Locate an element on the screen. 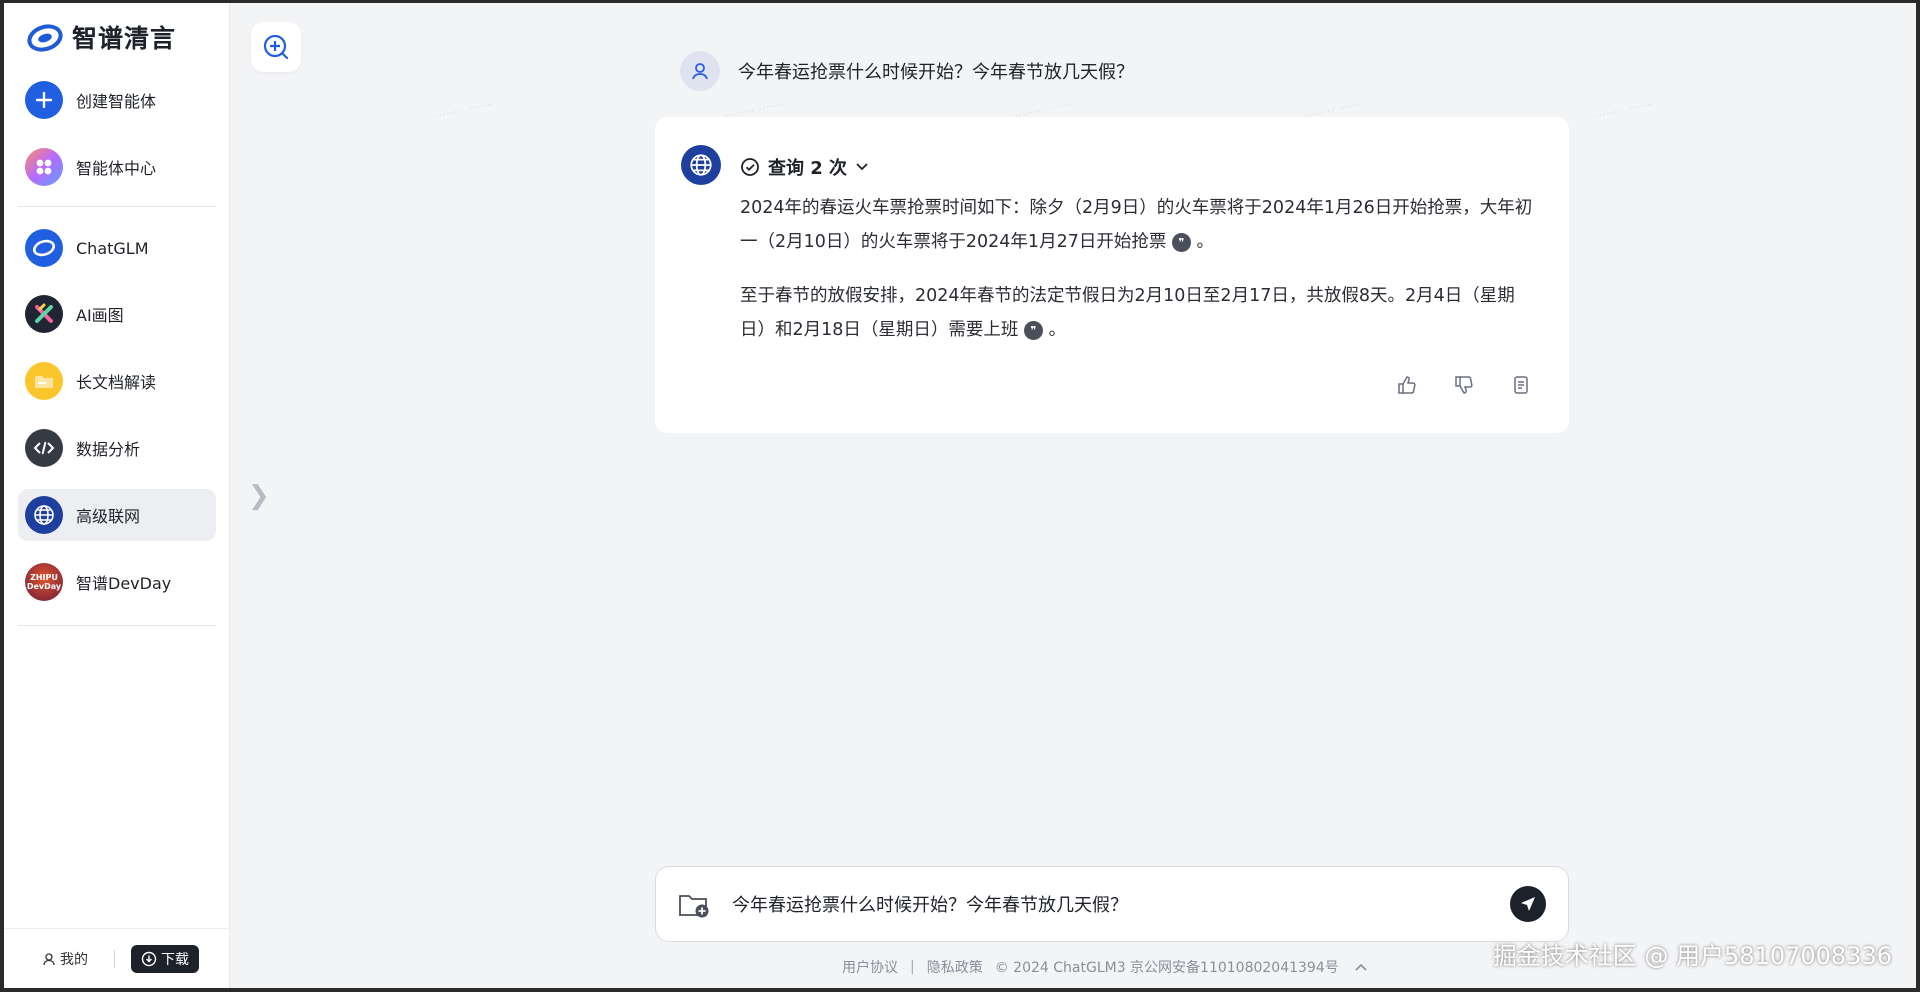  sidebar-item-label: 创建智能体 is located at coordinates (116, 101).